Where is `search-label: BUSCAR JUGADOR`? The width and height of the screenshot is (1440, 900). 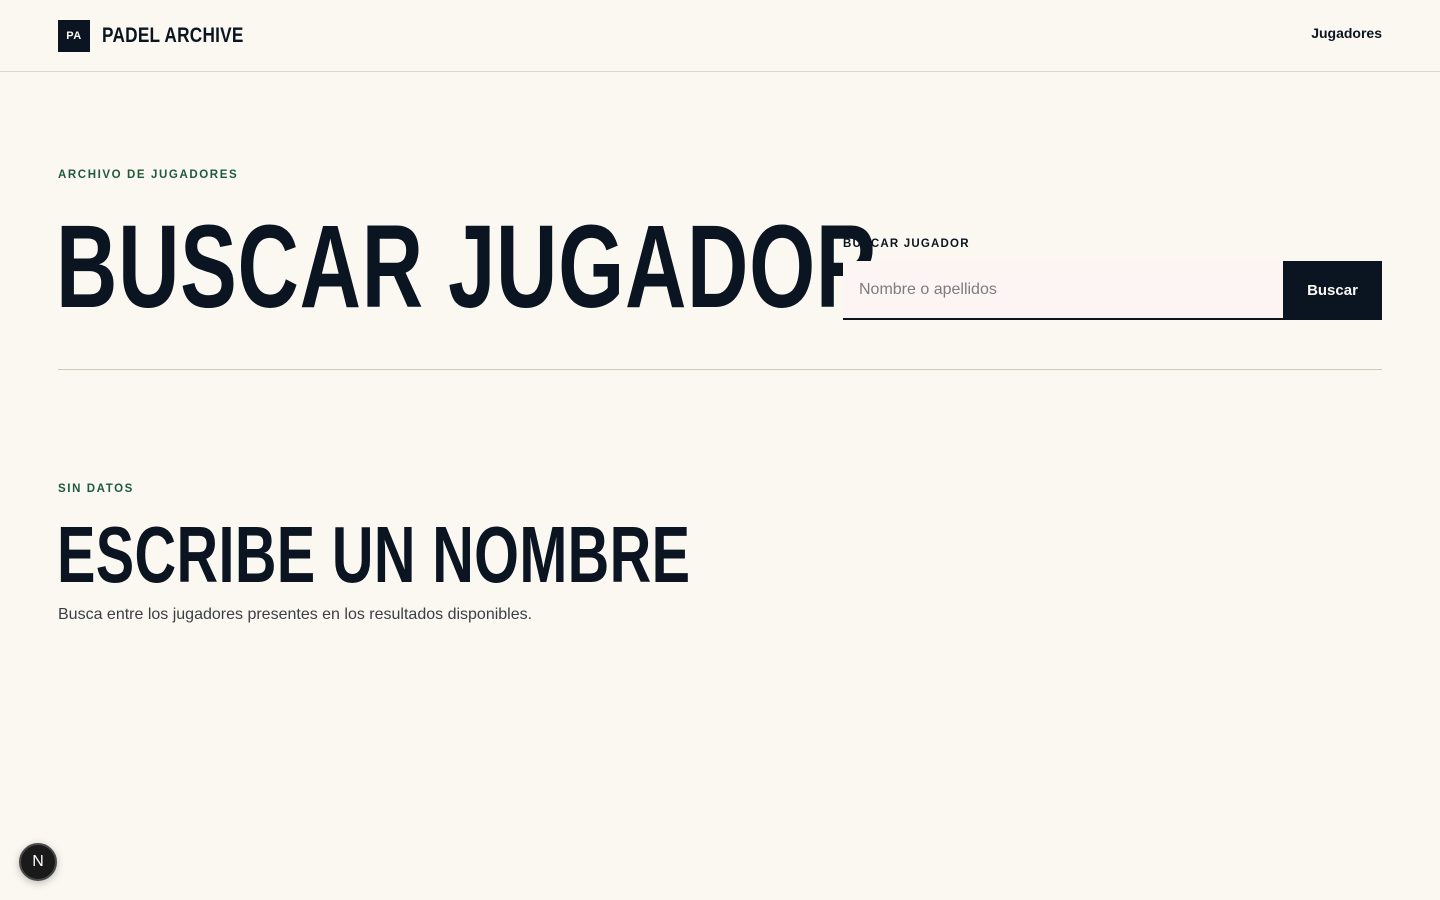
search-label: BUSCAR JUGADOR is located at coordinates (906, 244).